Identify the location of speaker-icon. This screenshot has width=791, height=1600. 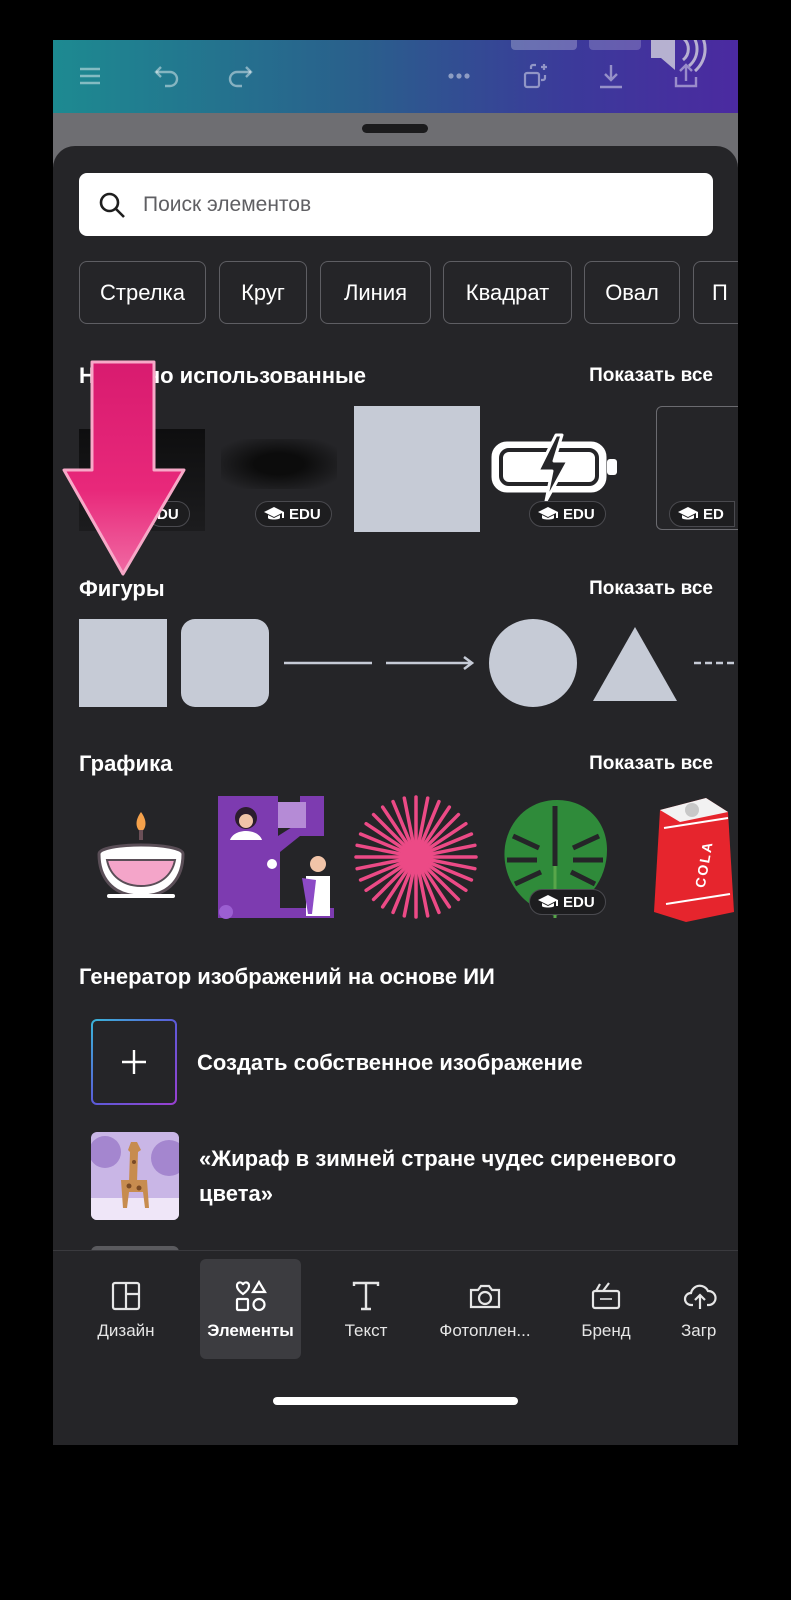
(677, 57).